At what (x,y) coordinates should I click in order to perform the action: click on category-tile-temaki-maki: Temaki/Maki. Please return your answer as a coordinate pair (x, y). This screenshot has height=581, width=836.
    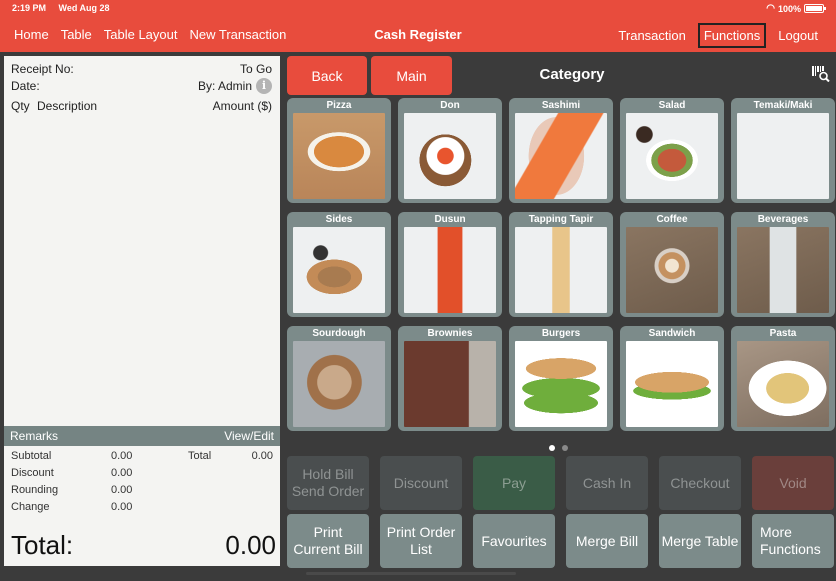
    Looking at the image, I should click on (783, 150).